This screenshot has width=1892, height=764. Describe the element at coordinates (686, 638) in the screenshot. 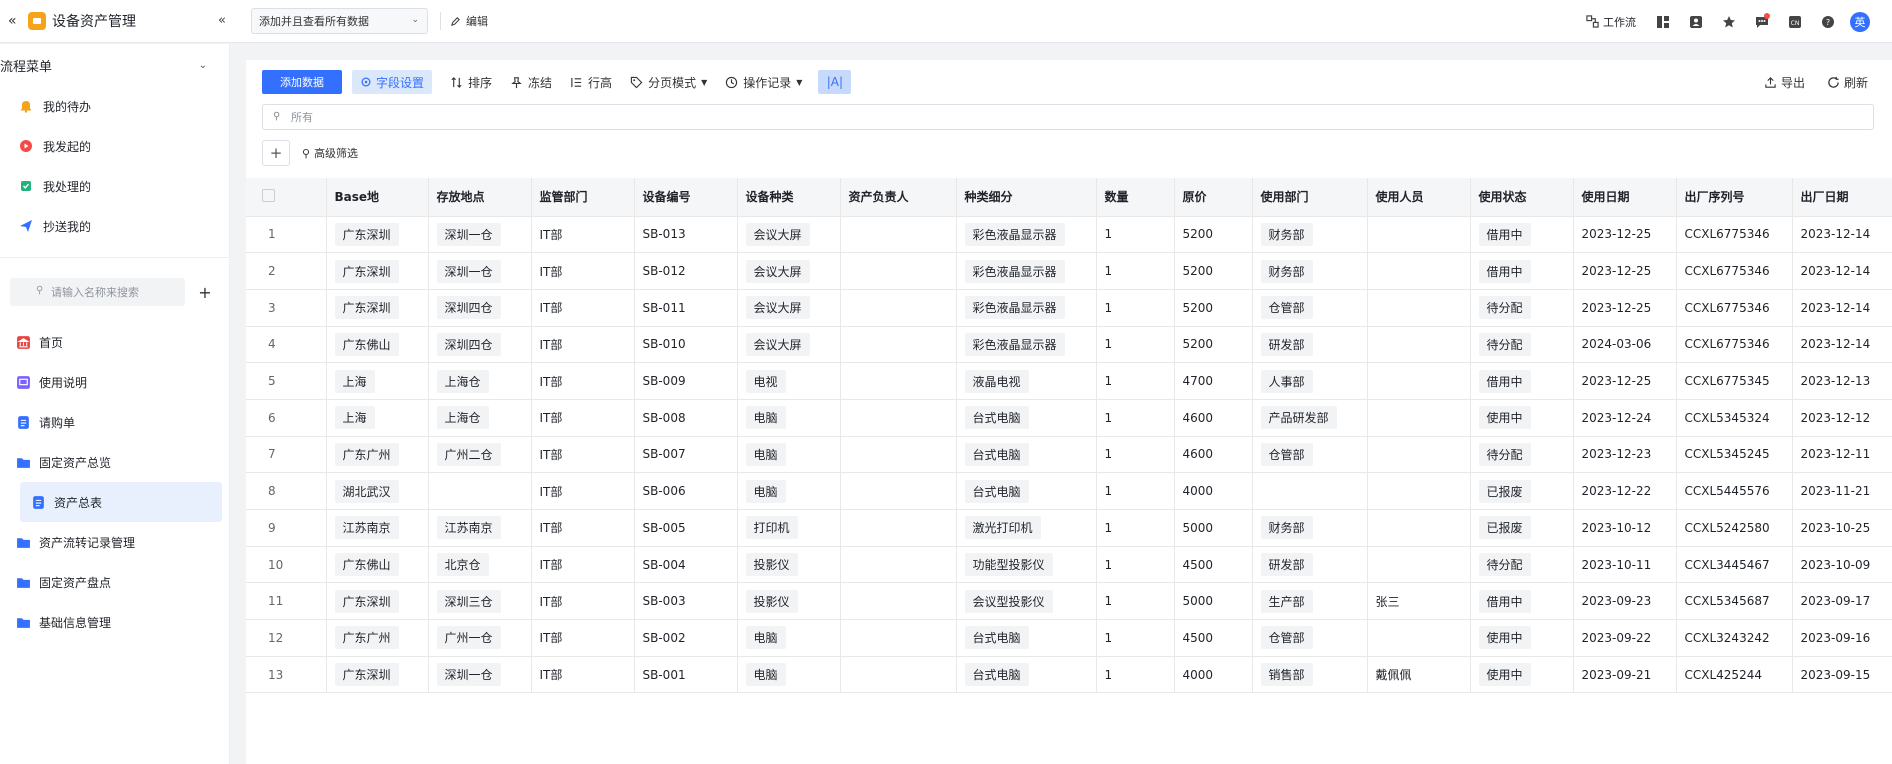

I see `table-cell: SB-002` at that location.